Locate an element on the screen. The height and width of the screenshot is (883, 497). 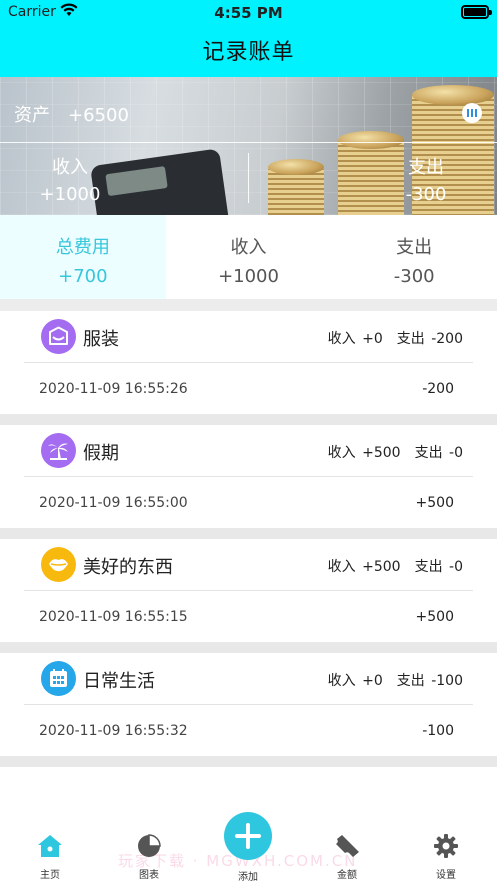
expense-value: -100 is located at coordinates (447, 681).